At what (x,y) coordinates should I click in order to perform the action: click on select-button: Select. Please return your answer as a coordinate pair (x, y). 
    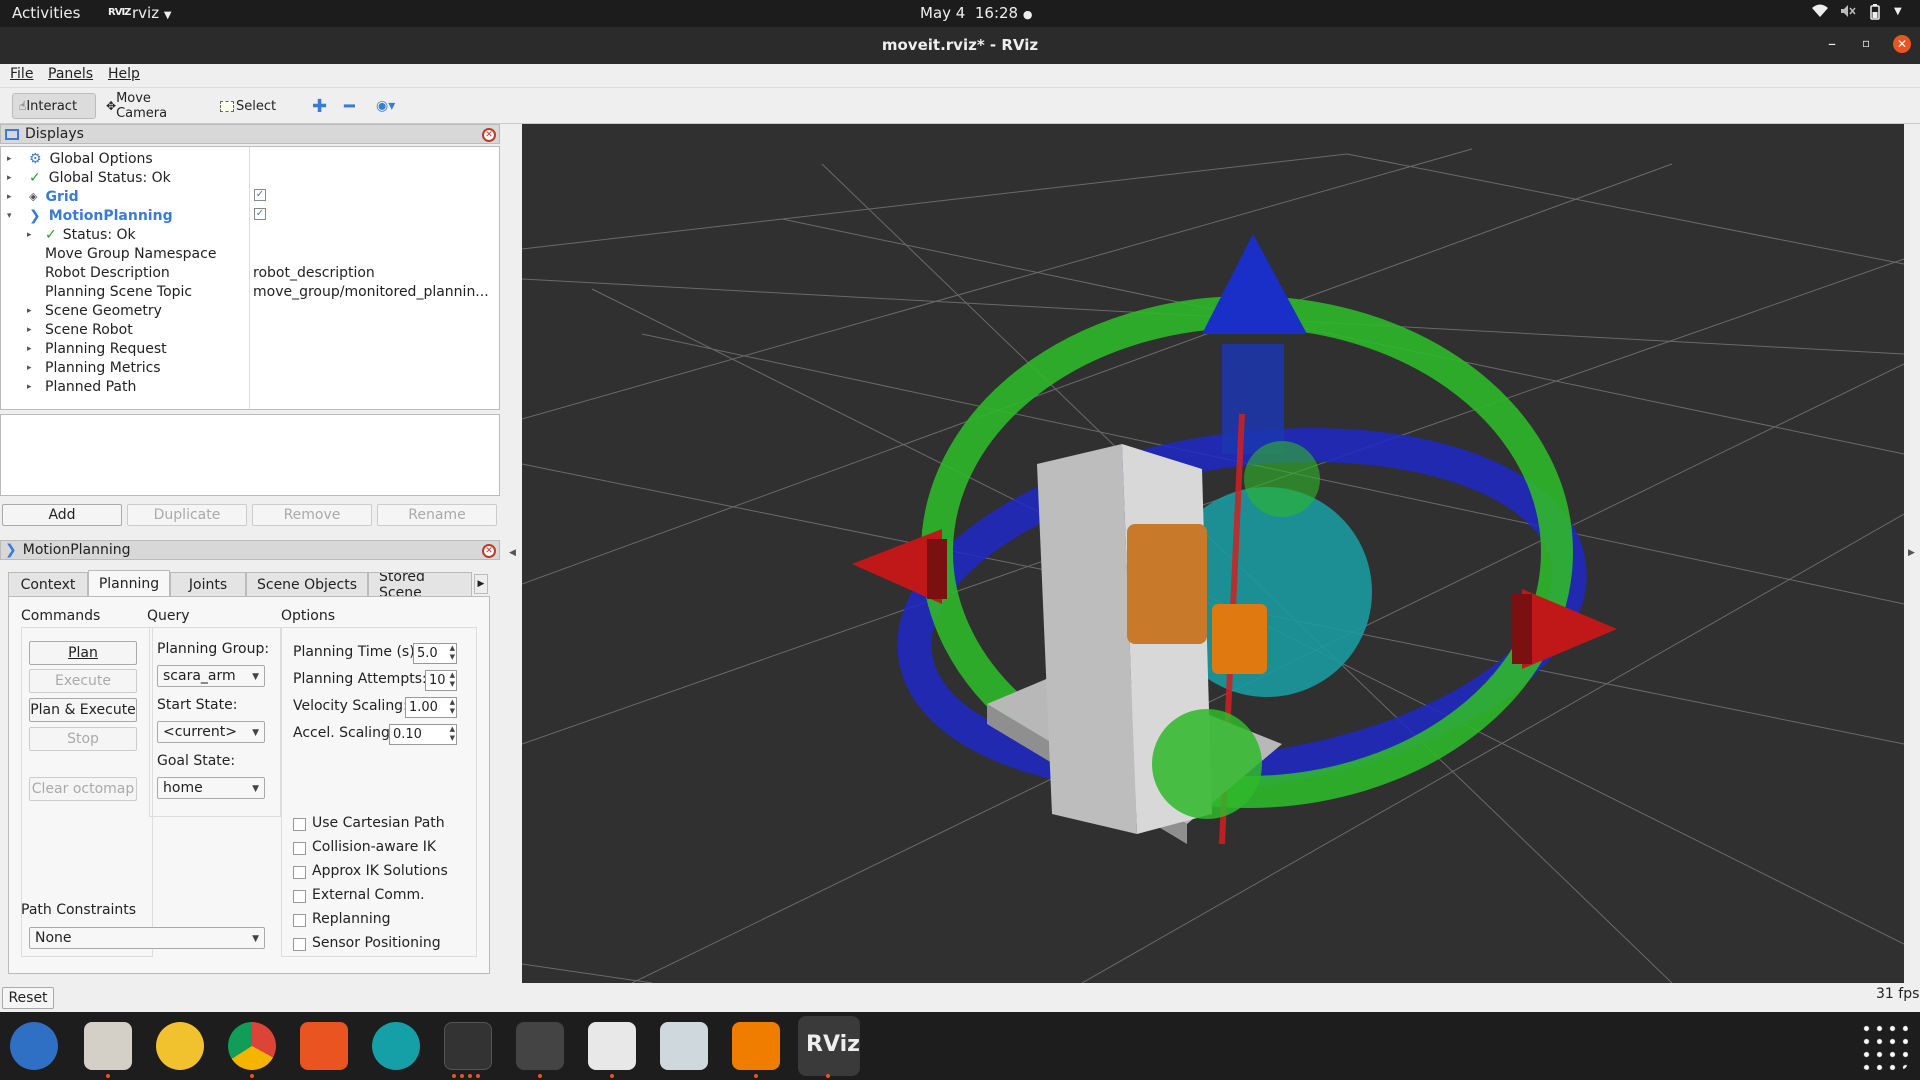
    Looking at the image, I should click on (249, 106).